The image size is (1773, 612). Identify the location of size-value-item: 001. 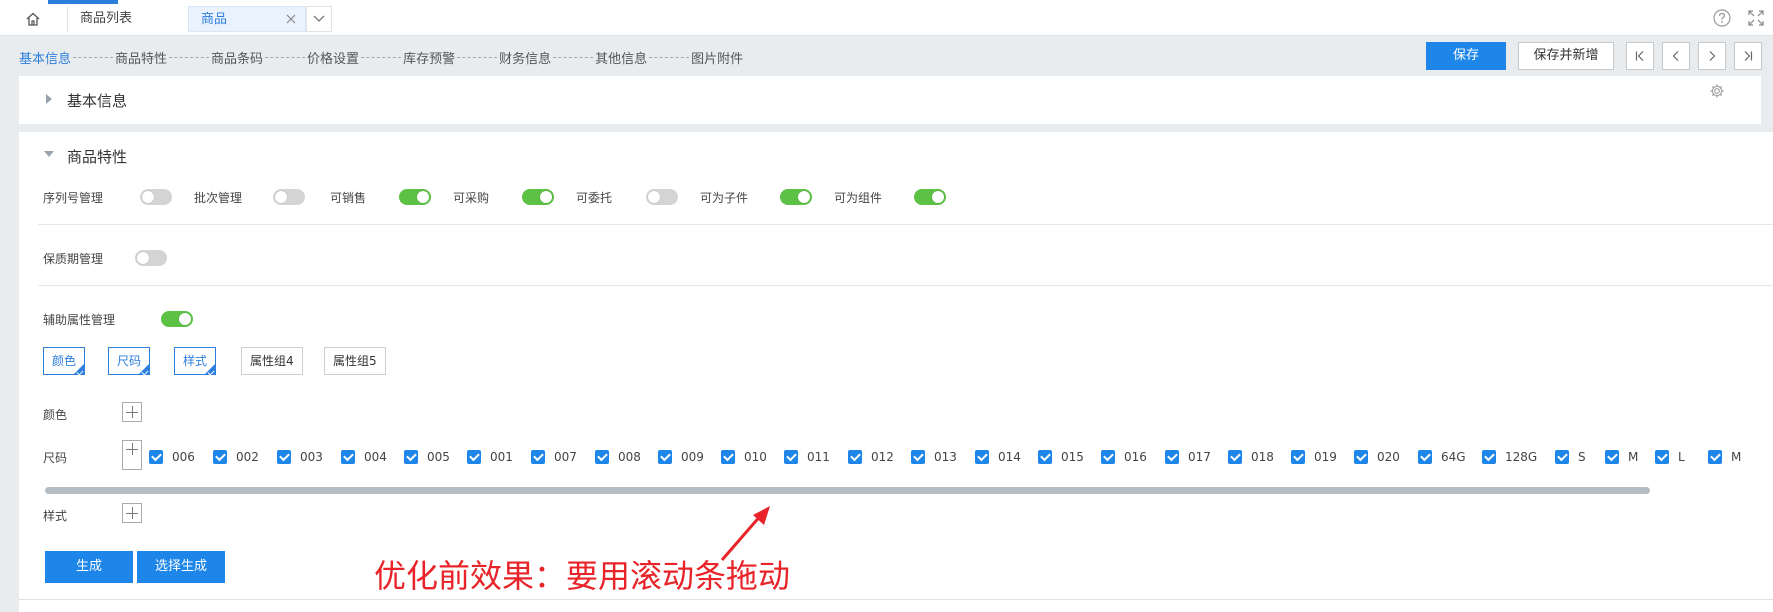
(499, 457).